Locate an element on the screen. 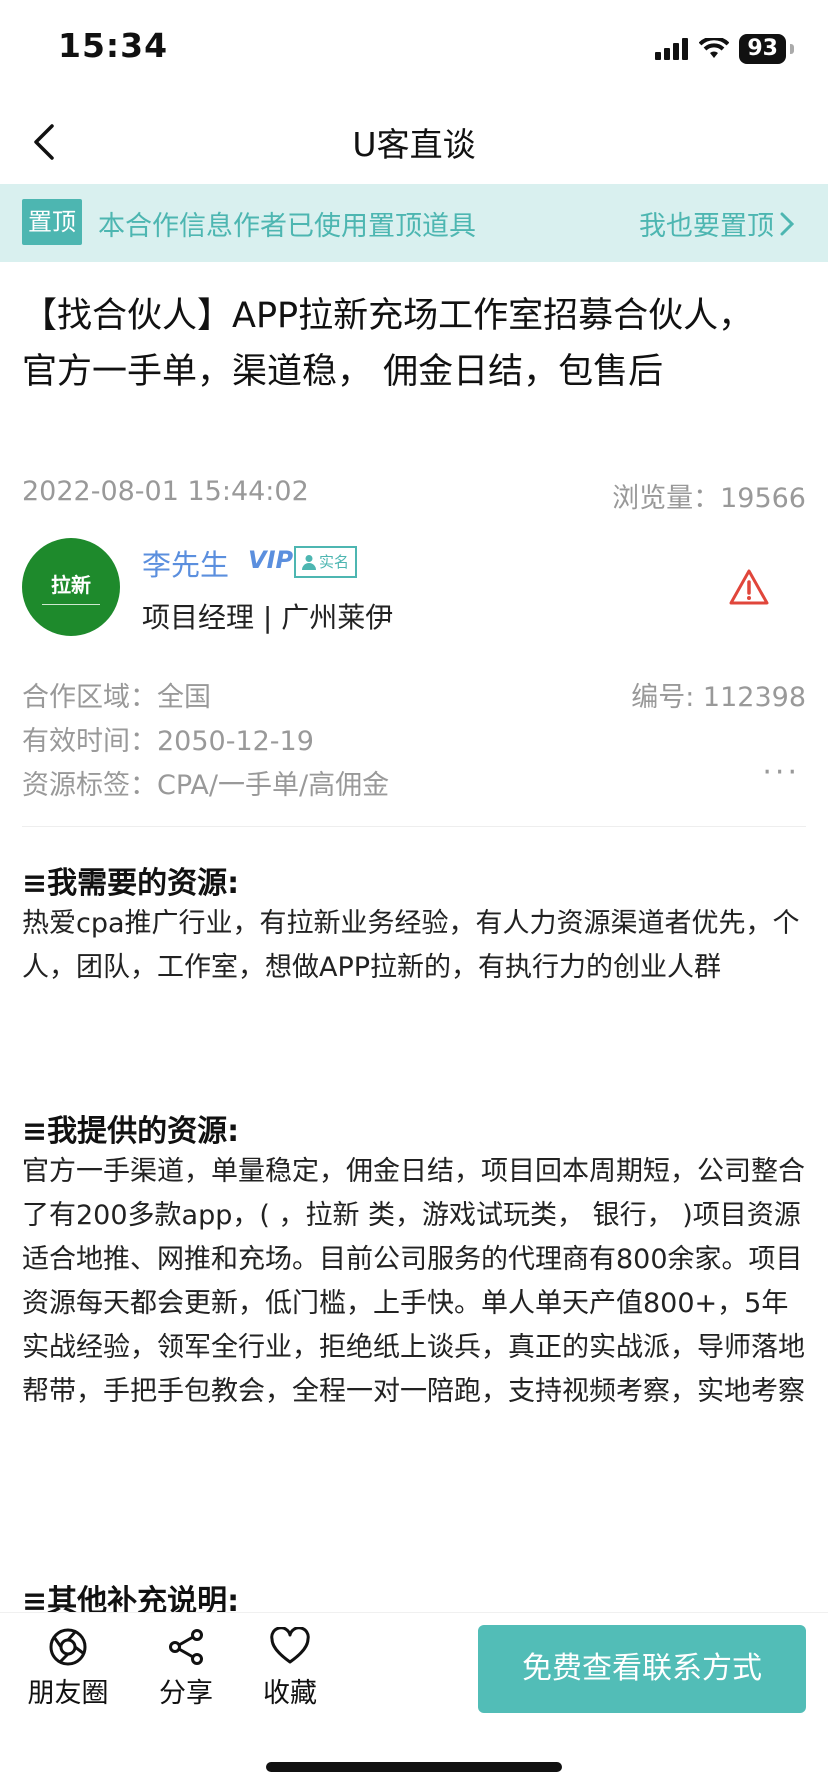 The width and height of the screenshot is (828, 1792). moments-icon is located at coordinates (68, 1647).